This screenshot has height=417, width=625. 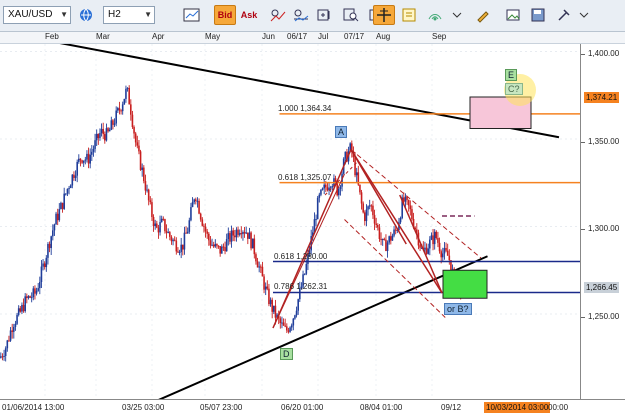 What do you see at coordinates (513, 15) in the screenshot?
I see `screenshot-button` at bounding box center [513, 15].